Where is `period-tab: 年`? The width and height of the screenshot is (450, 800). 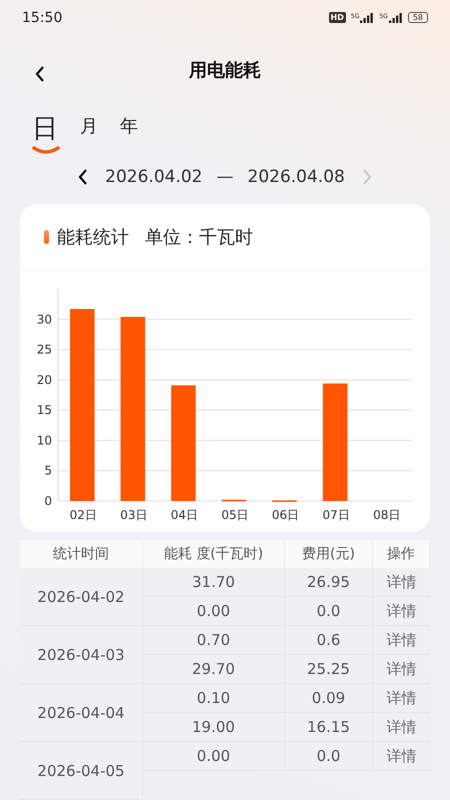
period-tab: 年 is located at coordinates (129, 132).